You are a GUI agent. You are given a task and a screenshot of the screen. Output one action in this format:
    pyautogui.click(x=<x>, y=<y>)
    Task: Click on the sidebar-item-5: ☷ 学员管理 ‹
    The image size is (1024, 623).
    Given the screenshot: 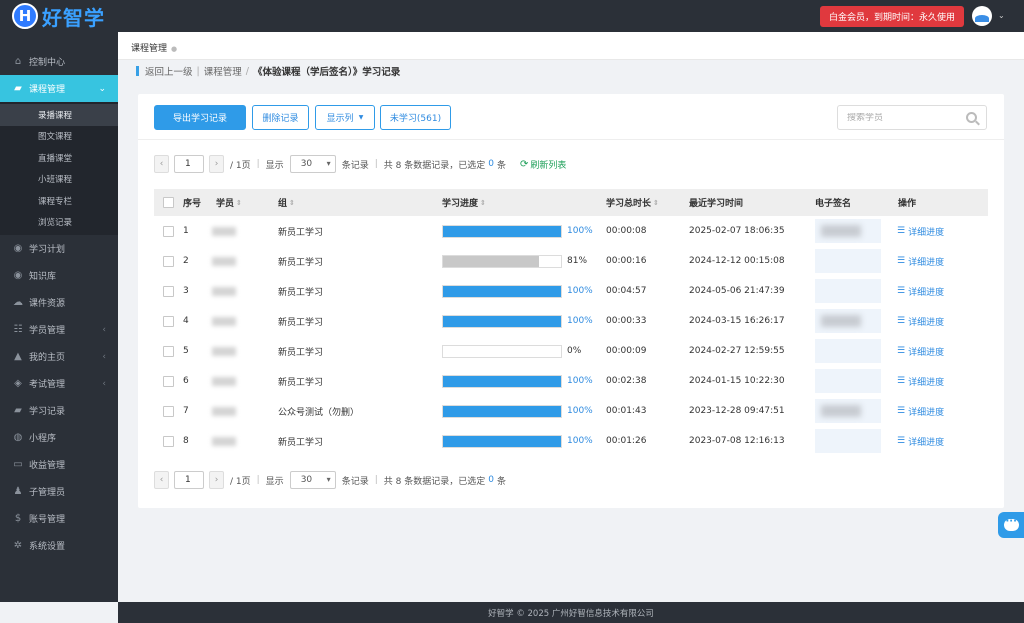 What is the action you would take?
    pyautogui.click(x=59, y=329)
    